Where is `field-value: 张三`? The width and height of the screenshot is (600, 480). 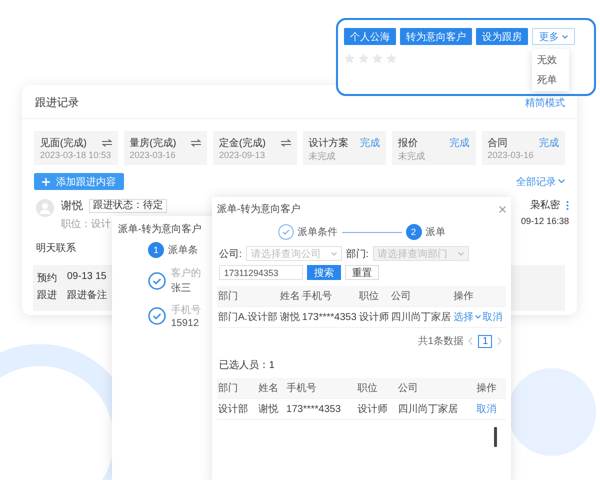 field-value: 张三 is located at coordinates (181, 288).